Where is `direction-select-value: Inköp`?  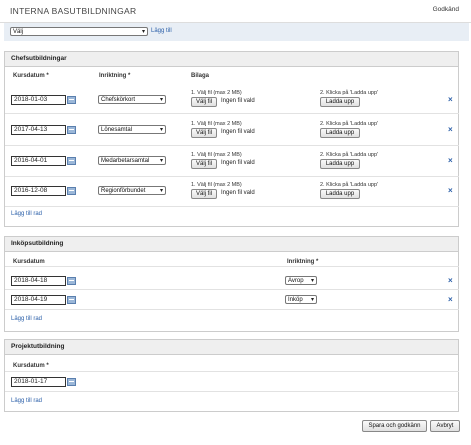
direction-select-value: Inköp is located at coordinates (295, 300).